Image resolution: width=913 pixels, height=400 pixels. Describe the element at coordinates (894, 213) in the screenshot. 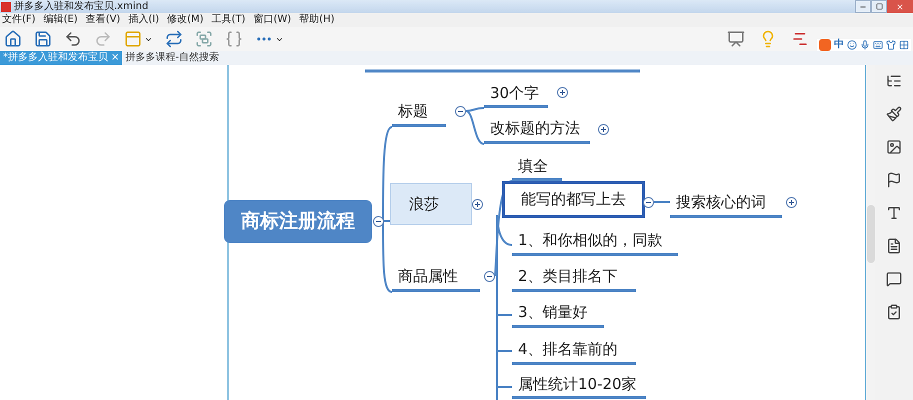

I see `text-label-icon` at that location.